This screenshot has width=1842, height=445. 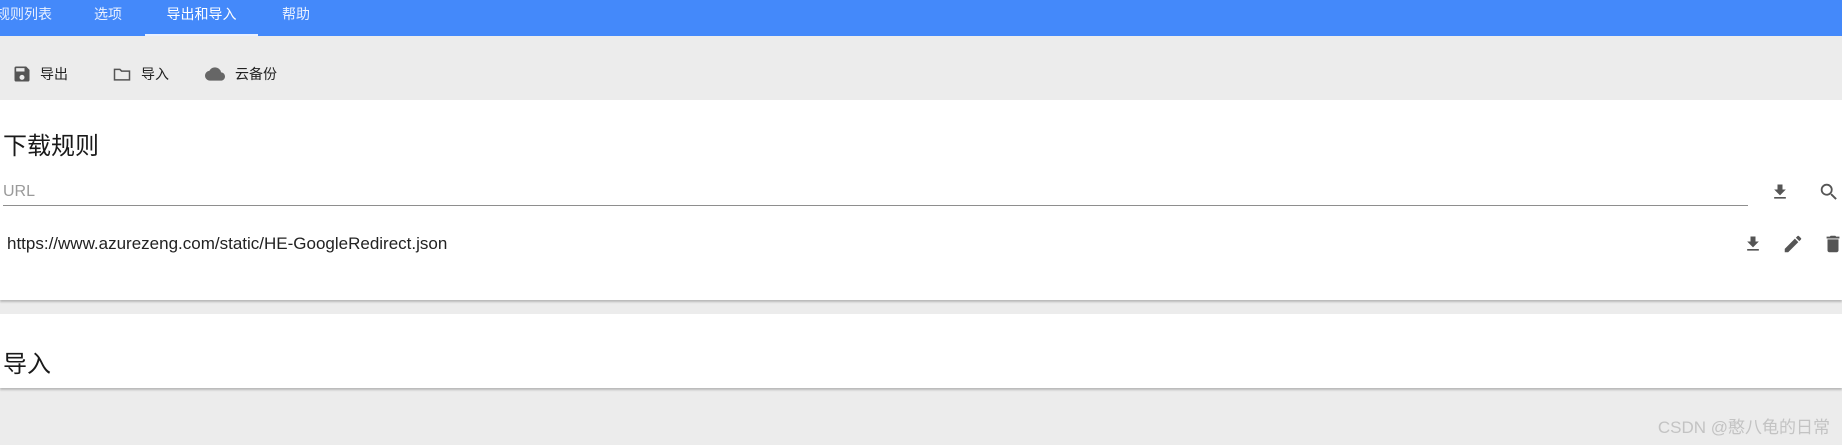 I want to click on tab-rule-list: 规则列表, so click(x=26, y=18).